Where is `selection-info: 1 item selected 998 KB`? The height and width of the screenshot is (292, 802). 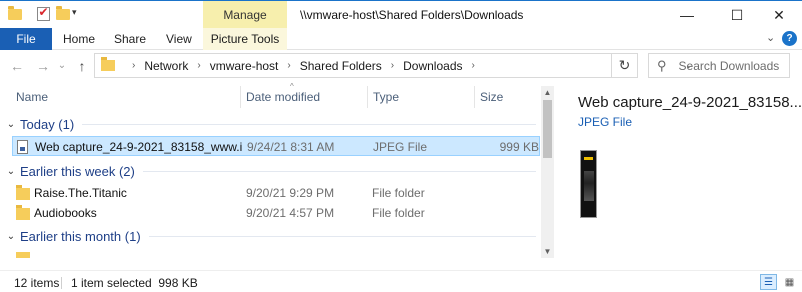 selection-info: 1 item selected 998 KB is located at coordinates (134, 283).